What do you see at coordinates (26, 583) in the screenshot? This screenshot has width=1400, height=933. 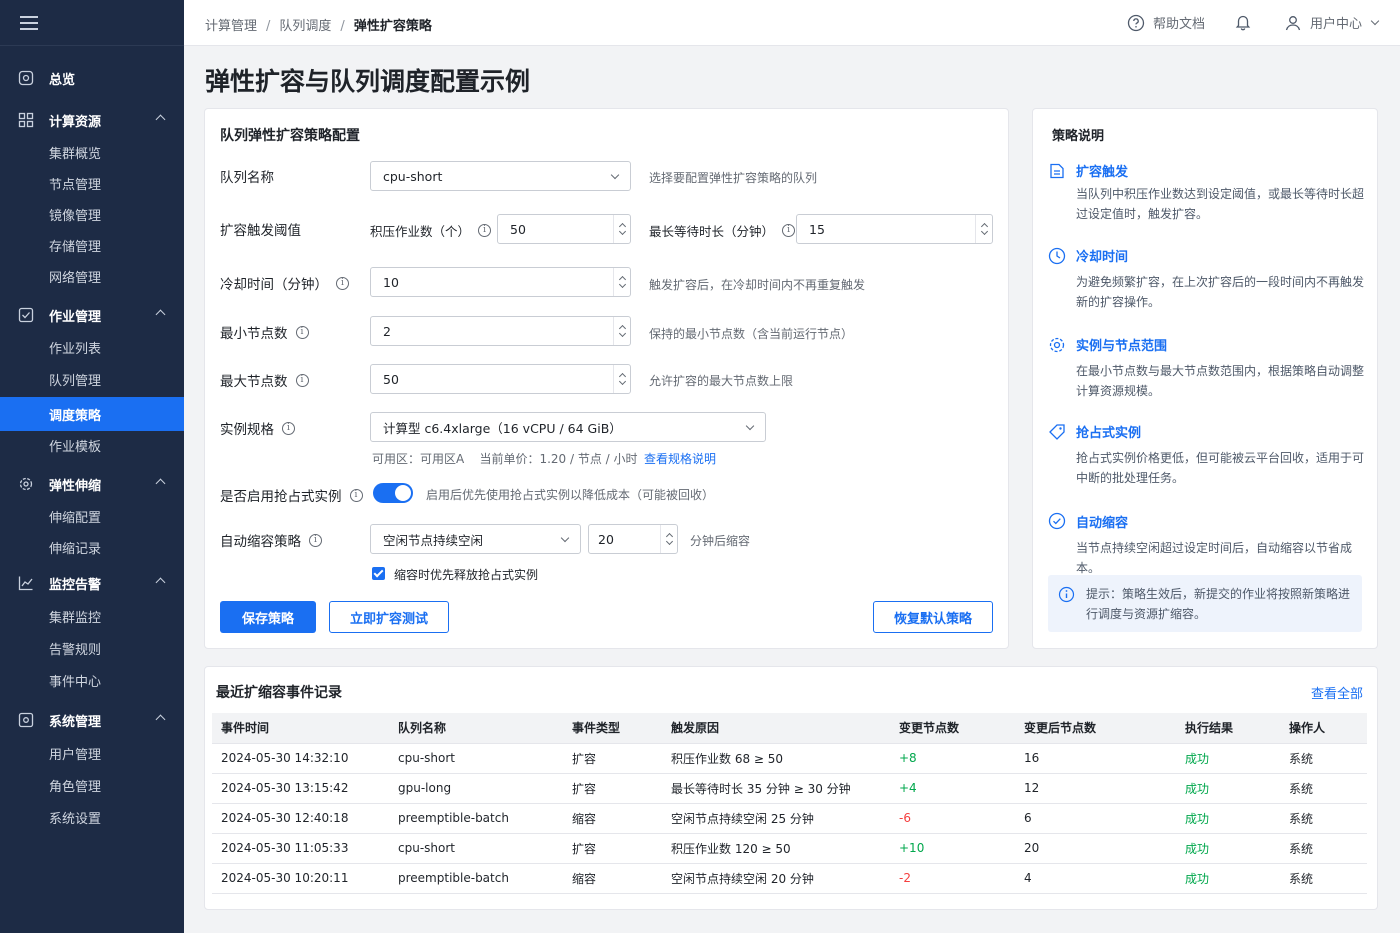 I see `monitoring-chart-icon` at bounding box center [26, 583].